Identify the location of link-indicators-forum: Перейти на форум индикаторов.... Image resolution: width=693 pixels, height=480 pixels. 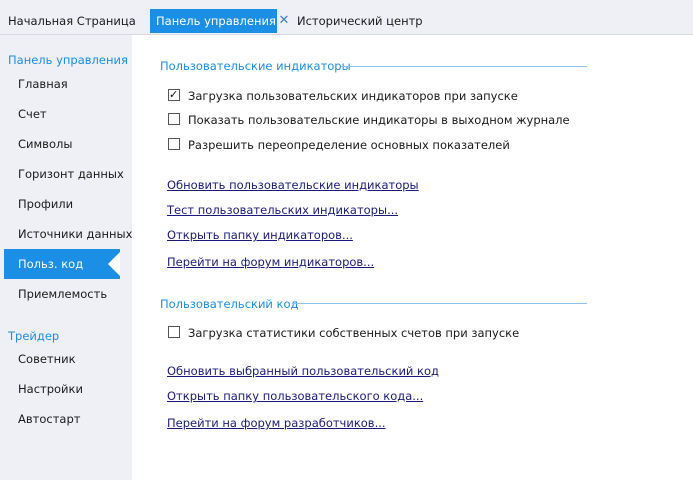
(270, 262).